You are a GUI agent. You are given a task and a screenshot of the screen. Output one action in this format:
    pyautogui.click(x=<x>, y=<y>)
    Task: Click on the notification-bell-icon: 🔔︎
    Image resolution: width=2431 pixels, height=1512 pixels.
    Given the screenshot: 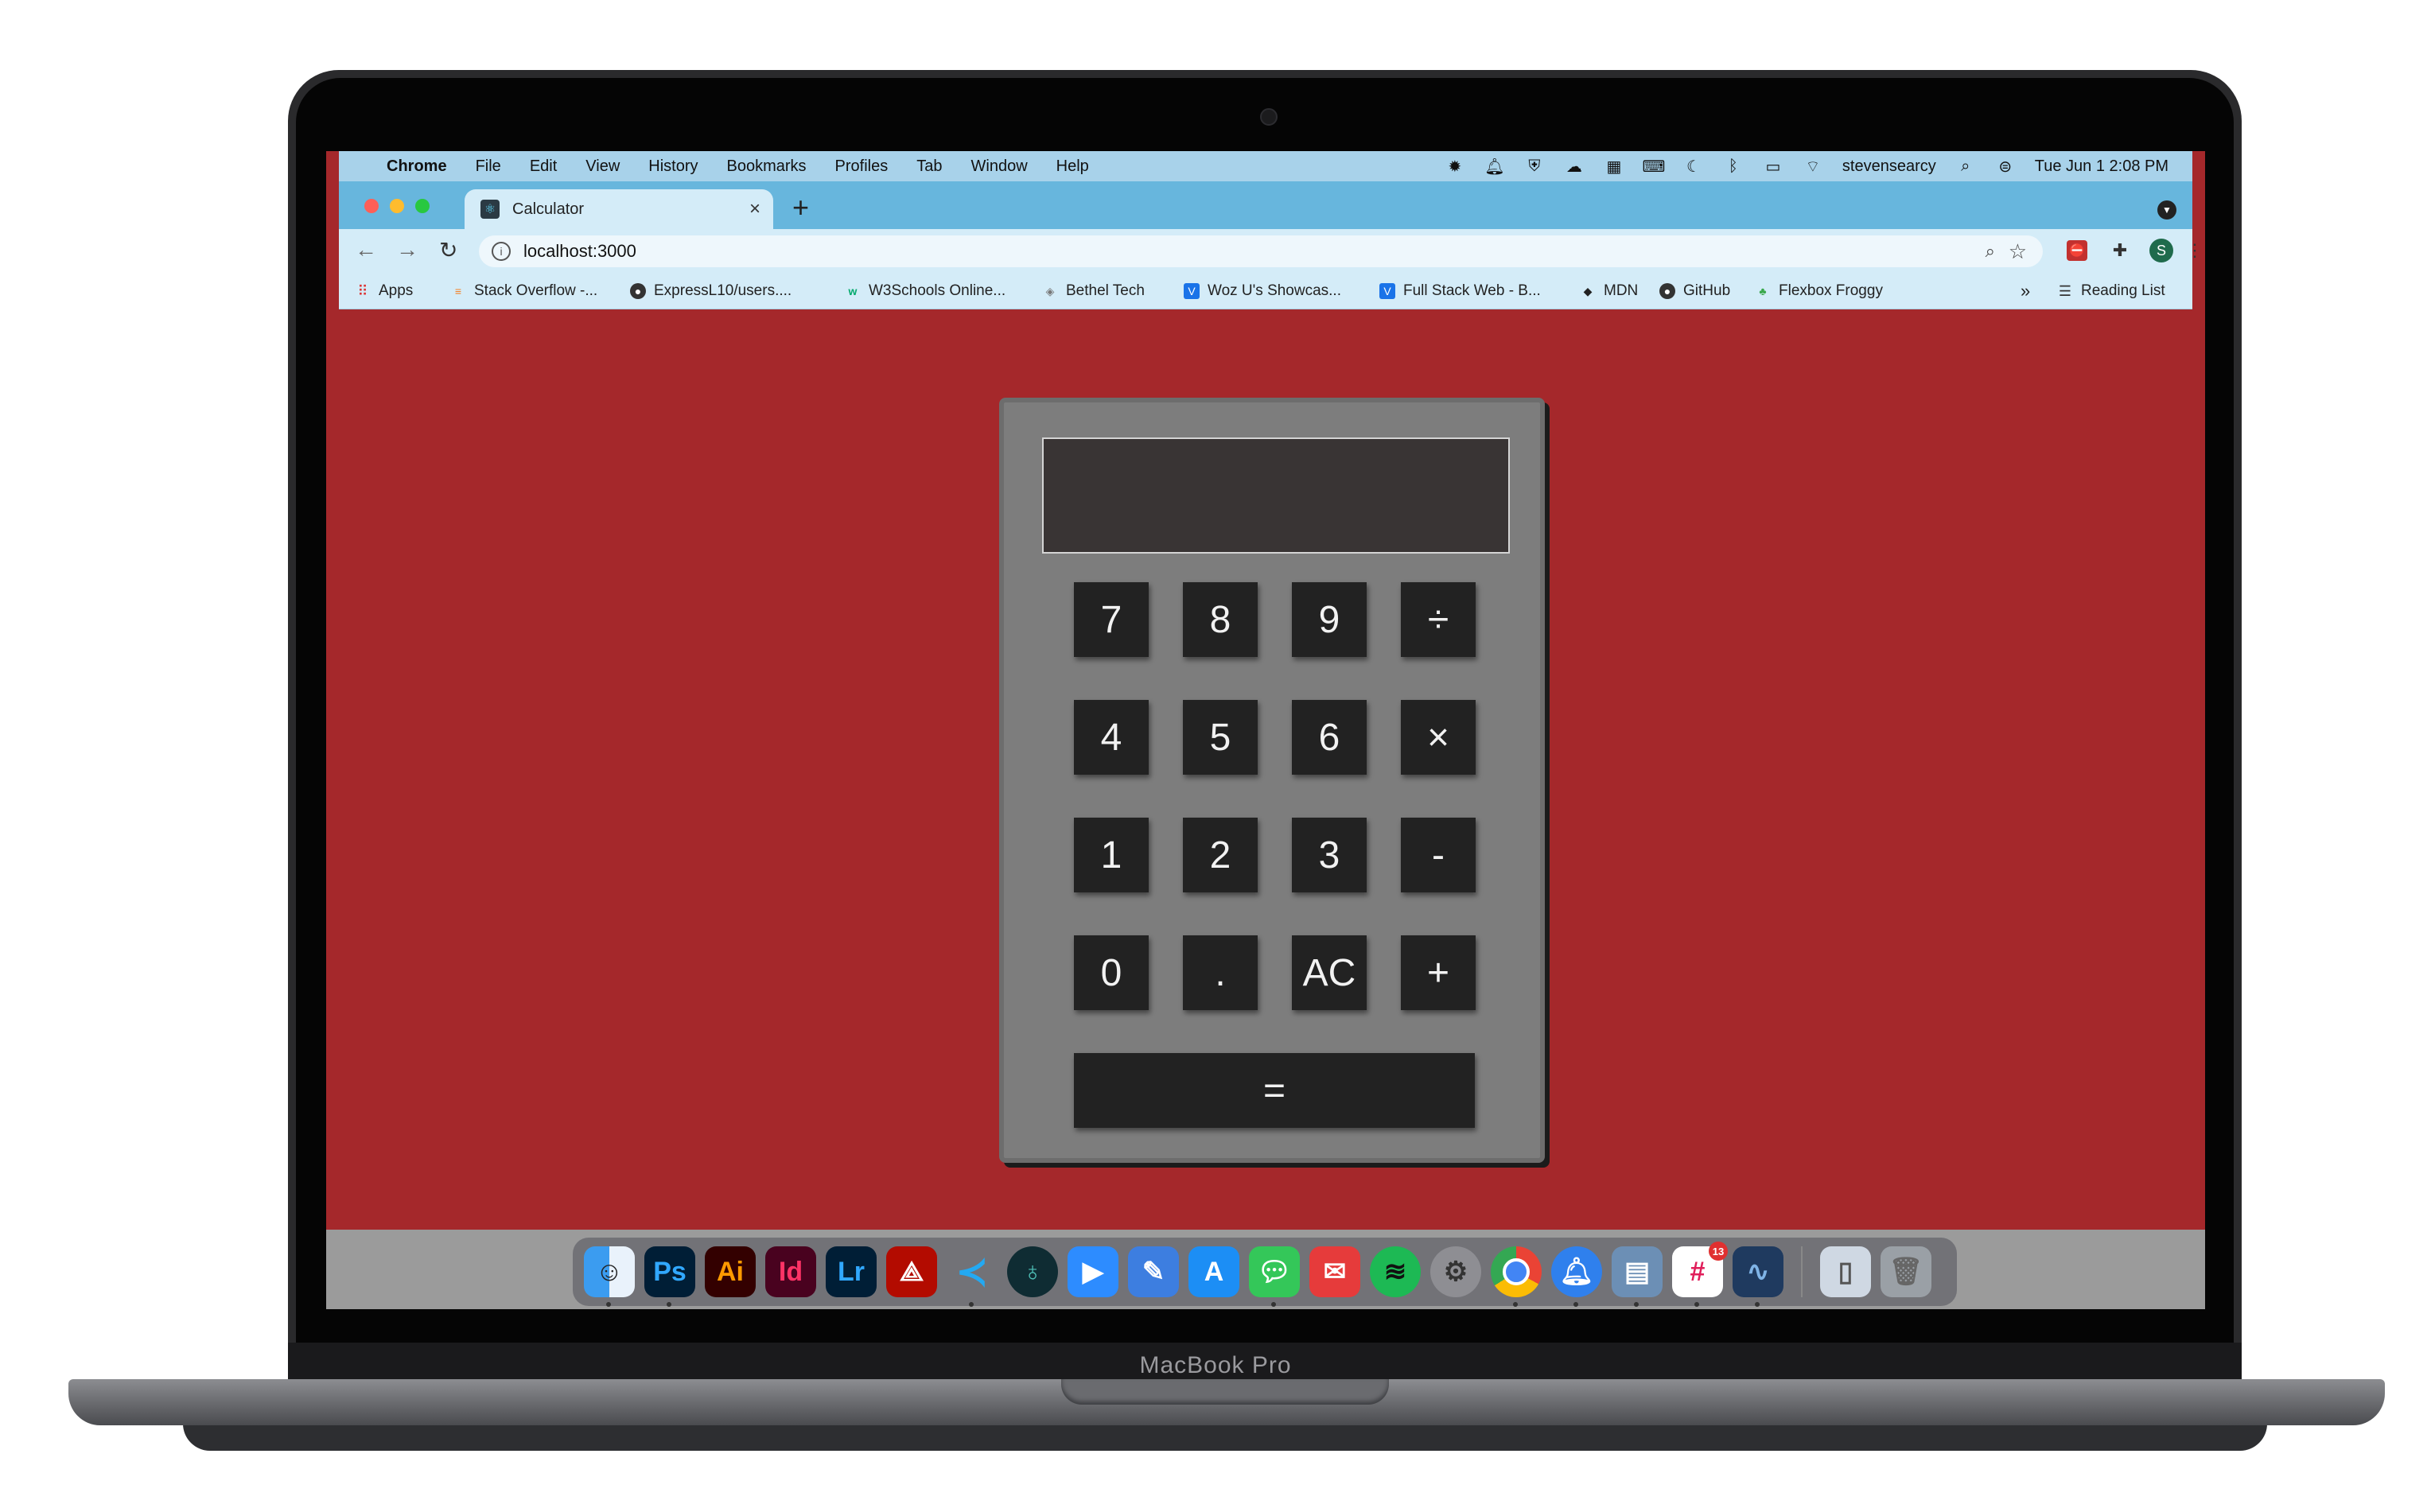 What is the action you would take?
    pyautogui.click(x=1494, y=166)
    